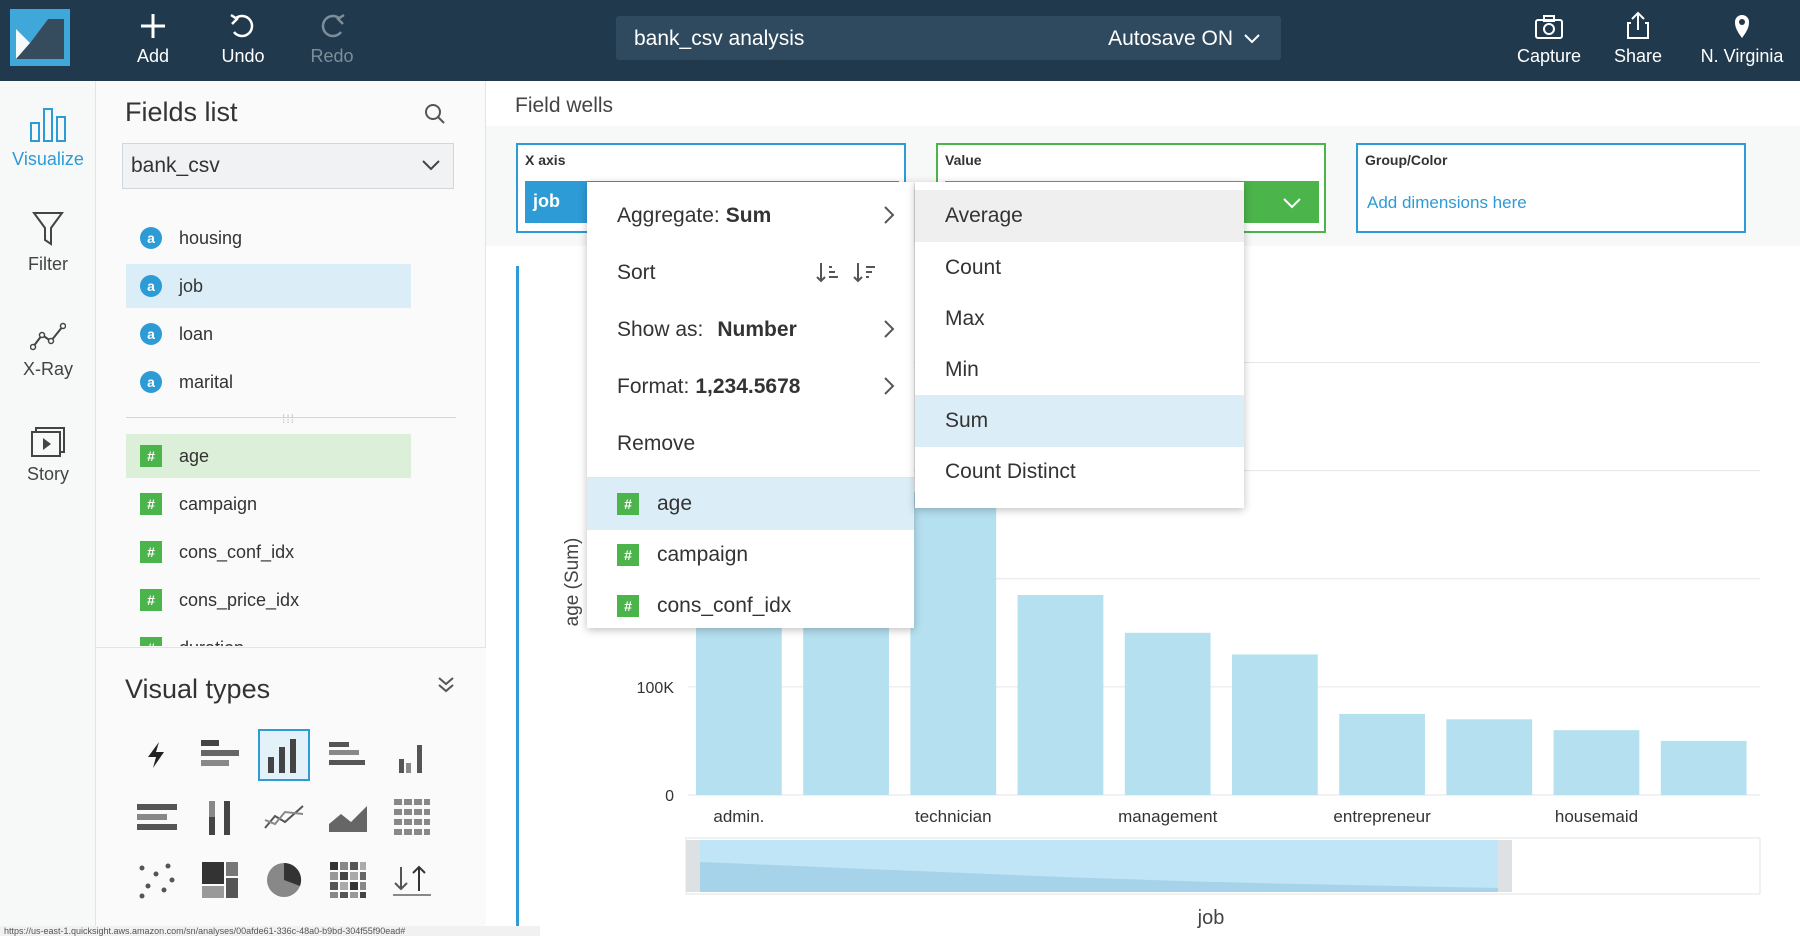 This screenshot has width=1800, height=936. What do you see at coordinates (757, 329) in the screenshot?
I see `show-as-value: Number` at bounding box center [757, 329].